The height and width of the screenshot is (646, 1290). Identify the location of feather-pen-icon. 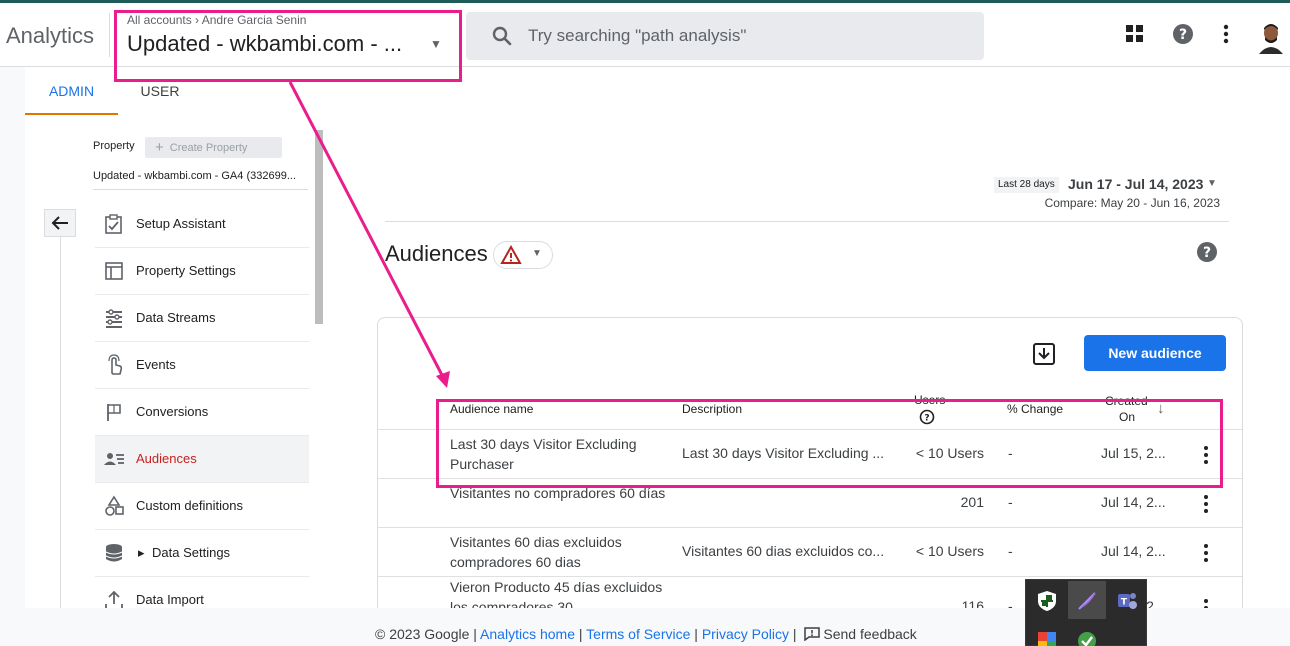
(1087, 601).